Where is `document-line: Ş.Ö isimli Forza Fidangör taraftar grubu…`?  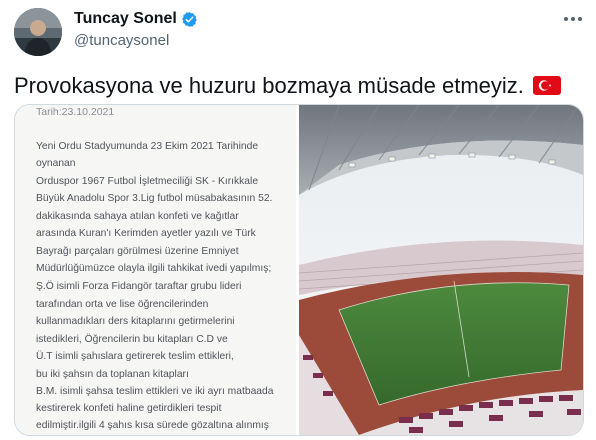
document-line: Ş.Ö isimli Forza Fidangör taraftar grubu… is located at coordinates (139, 286).